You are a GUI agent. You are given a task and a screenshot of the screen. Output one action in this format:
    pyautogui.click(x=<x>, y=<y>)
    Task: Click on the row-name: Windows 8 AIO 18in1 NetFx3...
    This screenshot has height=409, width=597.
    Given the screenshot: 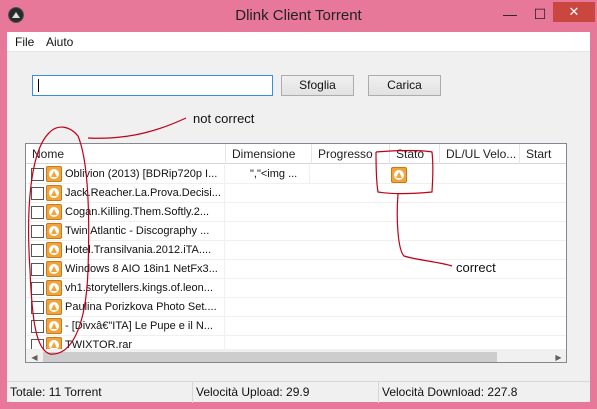 What is the action you would take?
    pyautogui.click(x=145, y=269)
    